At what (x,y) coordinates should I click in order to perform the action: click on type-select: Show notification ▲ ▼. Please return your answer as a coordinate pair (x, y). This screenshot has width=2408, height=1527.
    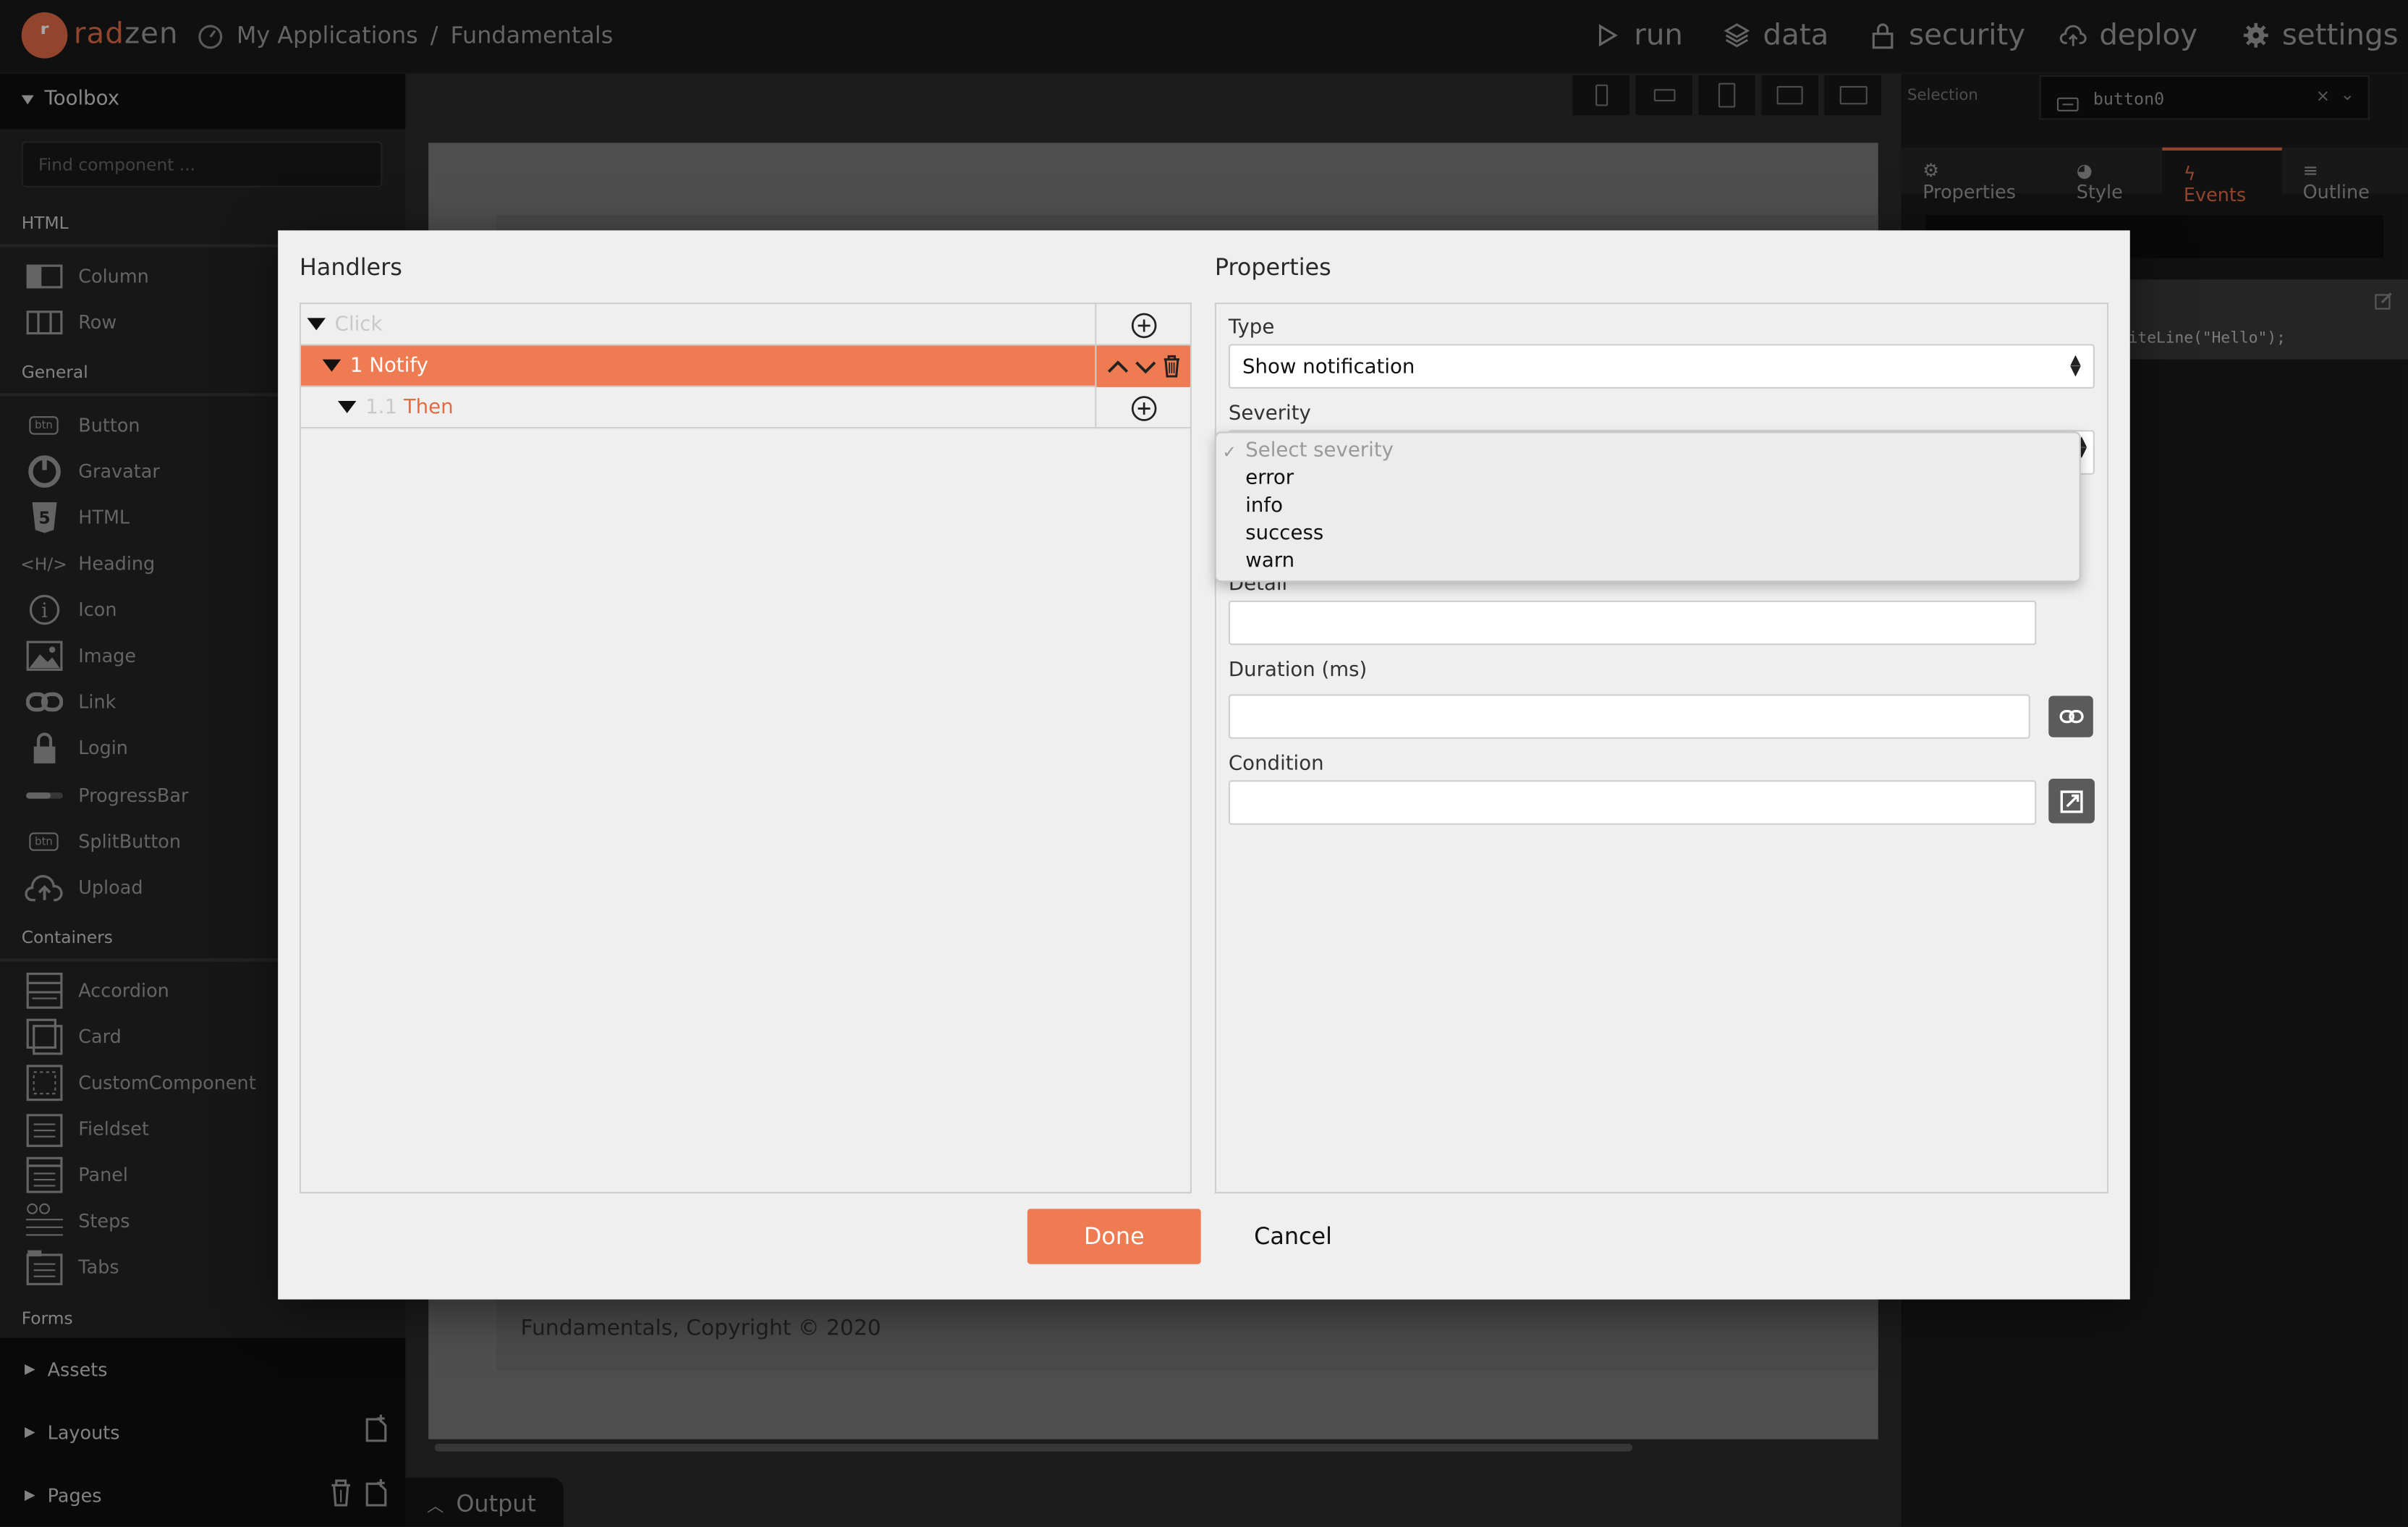
    Looking at the image, I should click on (1661, 366).